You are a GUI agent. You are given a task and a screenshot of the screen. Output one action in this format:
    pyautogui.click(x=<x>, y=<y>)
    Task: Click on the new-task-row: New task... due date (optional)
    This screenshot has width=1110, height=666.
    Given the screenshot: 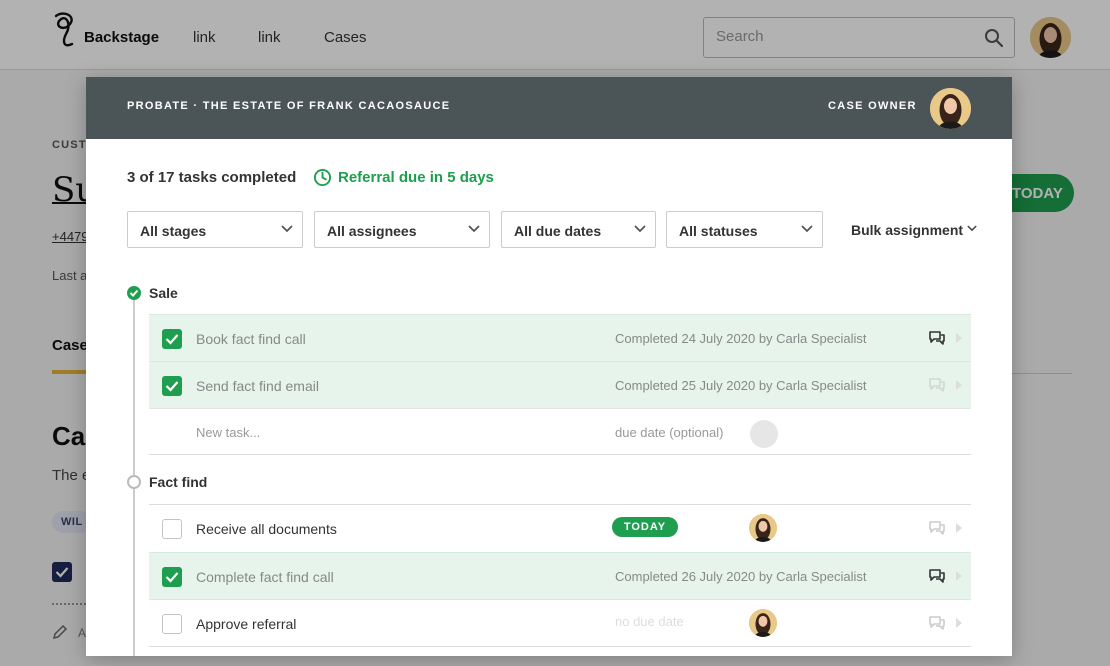 What is the action you would take?
    pyautogui.click(x=560, y=431)
    